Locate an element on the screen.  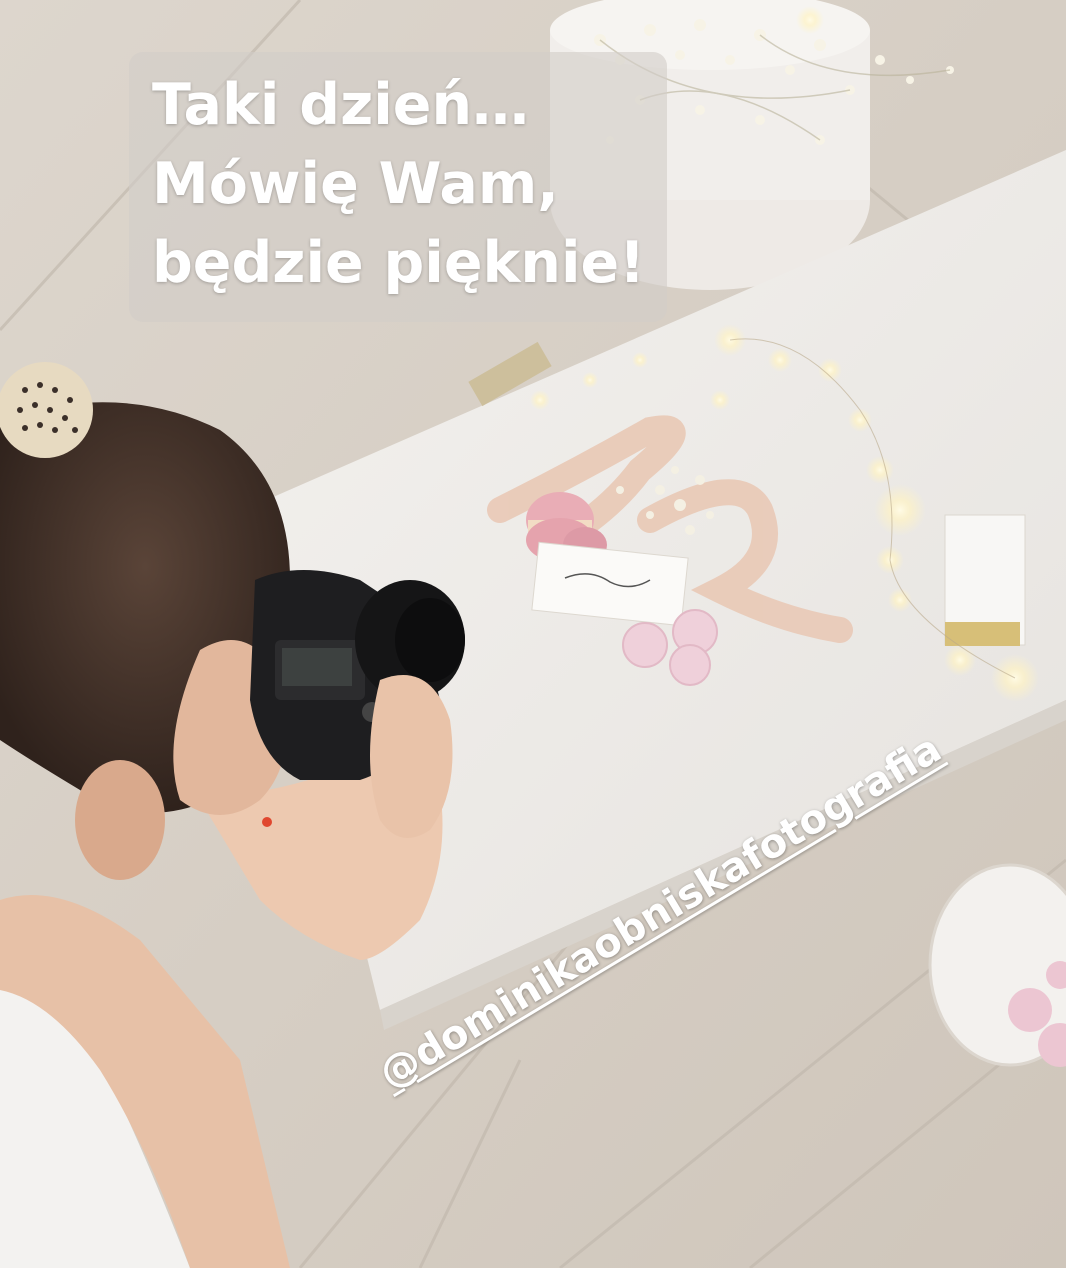
caption-line-3: będzie pięknie! is located at coordinates (399, 263).